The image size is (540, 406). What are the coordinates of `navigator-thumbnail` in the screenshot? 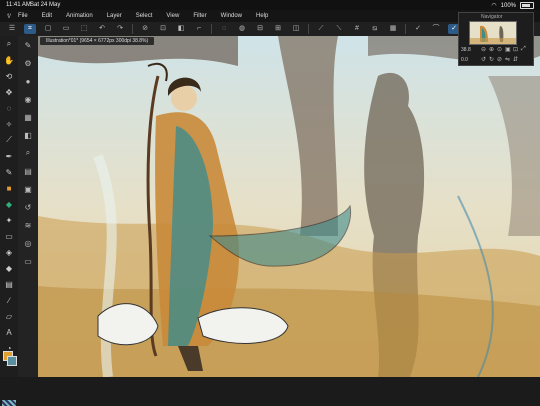 It's located at (493, 33).